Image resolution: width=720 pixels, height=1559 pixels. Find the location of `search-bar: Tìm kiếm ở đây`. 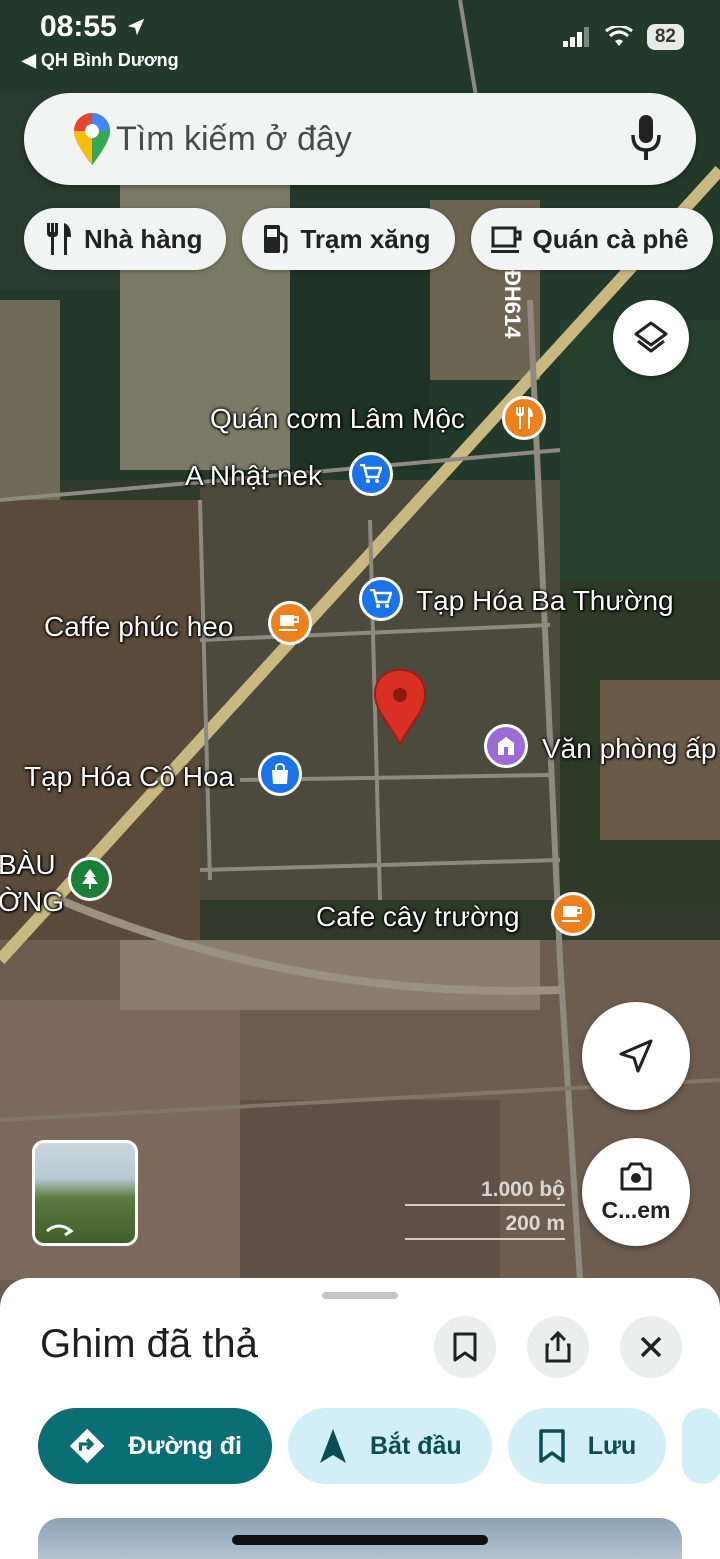

search-bar: Tìm kiếm ở đây is located at coordinates (360, 139).